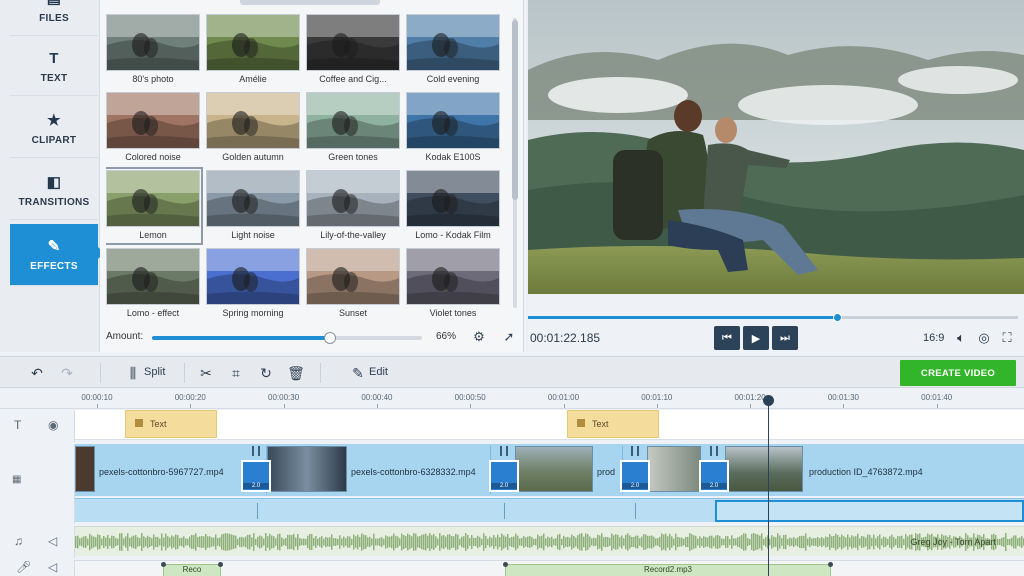 The height and width of the screenshot is (576, 1024). I want to click on microphone-icon: 🎤︎, so click(24, 567).